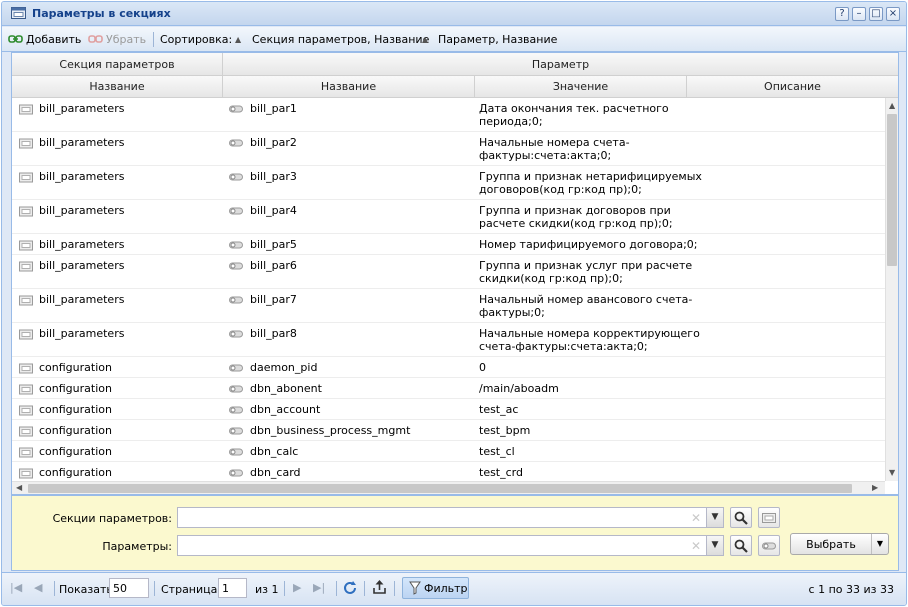 This screenshot has height=607, width=908. What do you see at coordinates (340, 39) in the screenshot?
I see `sort-section-button: Секция параметров, Название` at bounding box center [340, 39].